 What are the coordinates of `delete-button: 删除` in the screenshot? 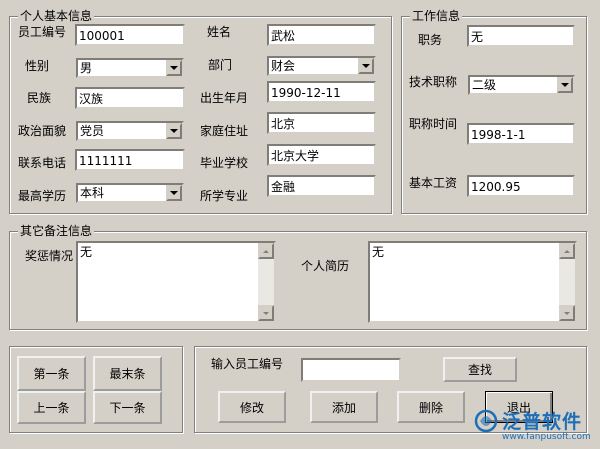 It's located at (431, 407).